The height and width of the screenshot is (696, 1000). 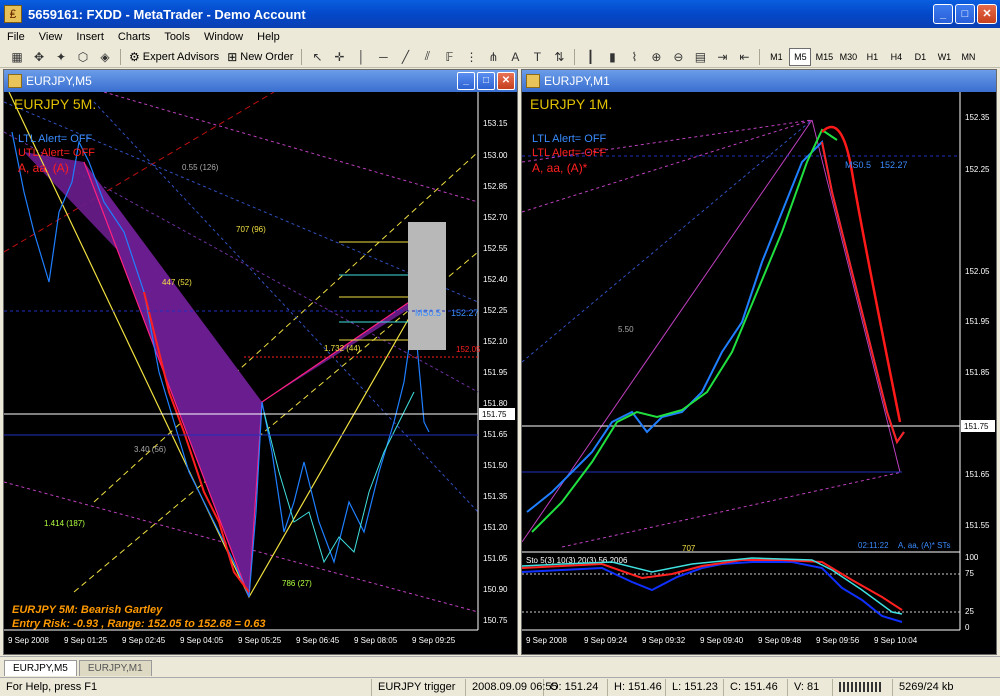 I want to click on stoch-tick: 25, so click(x=969, y=611).